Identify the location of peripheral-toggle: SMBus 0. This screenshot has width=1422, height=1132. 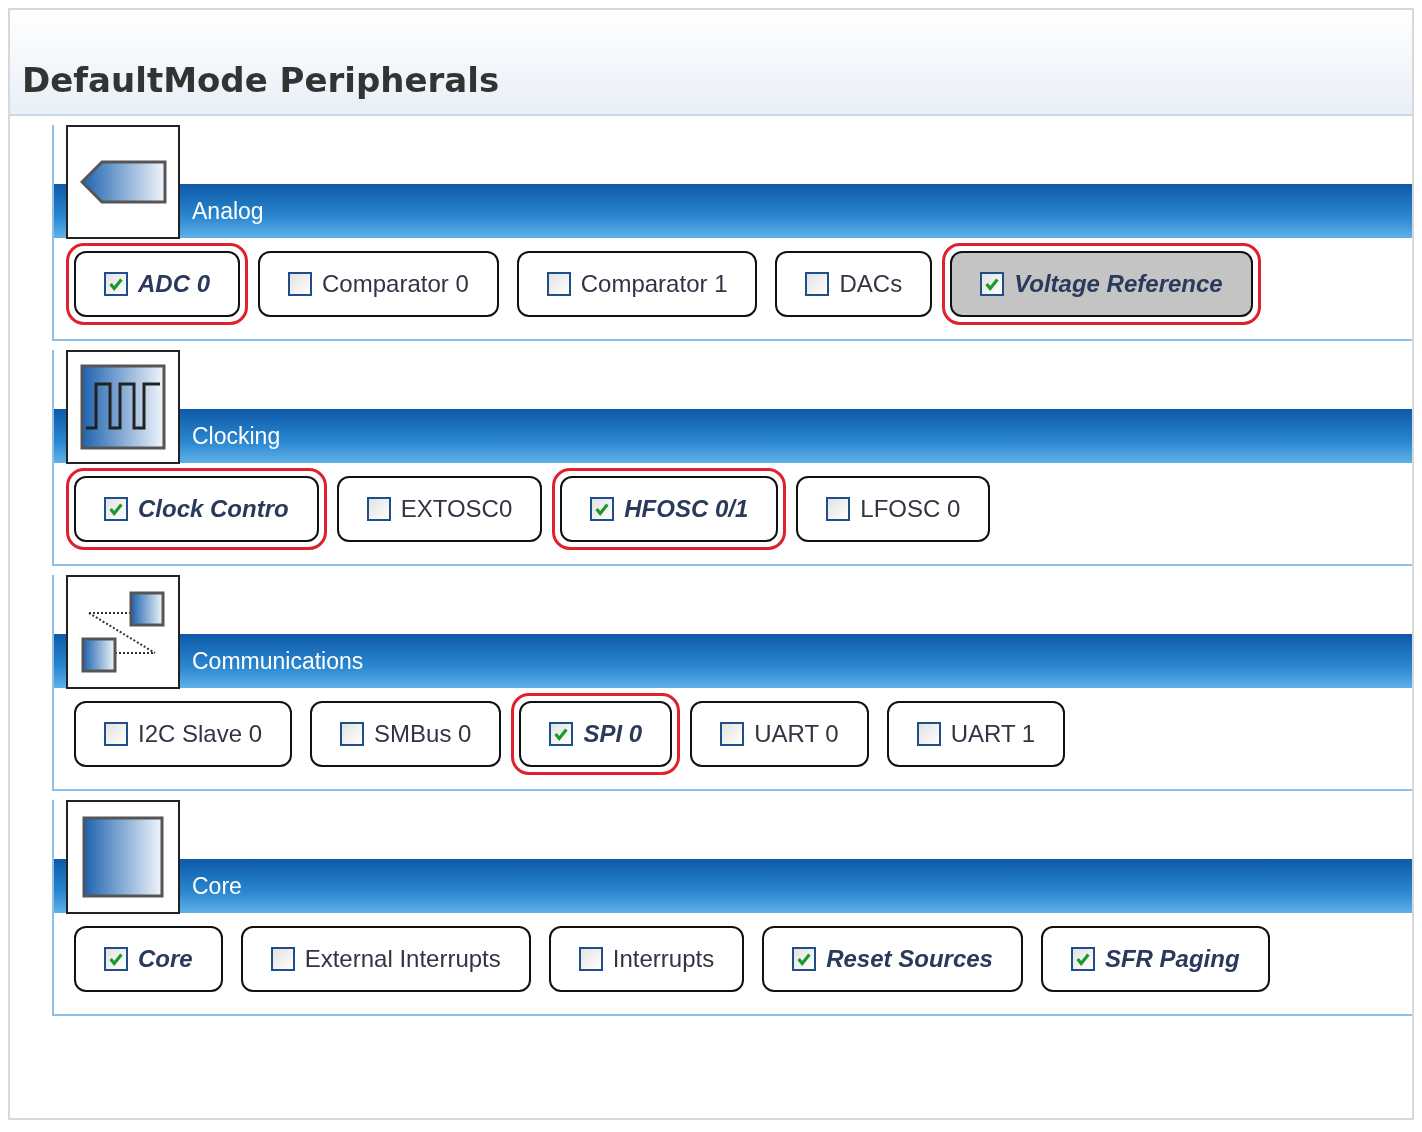
(406, 734).